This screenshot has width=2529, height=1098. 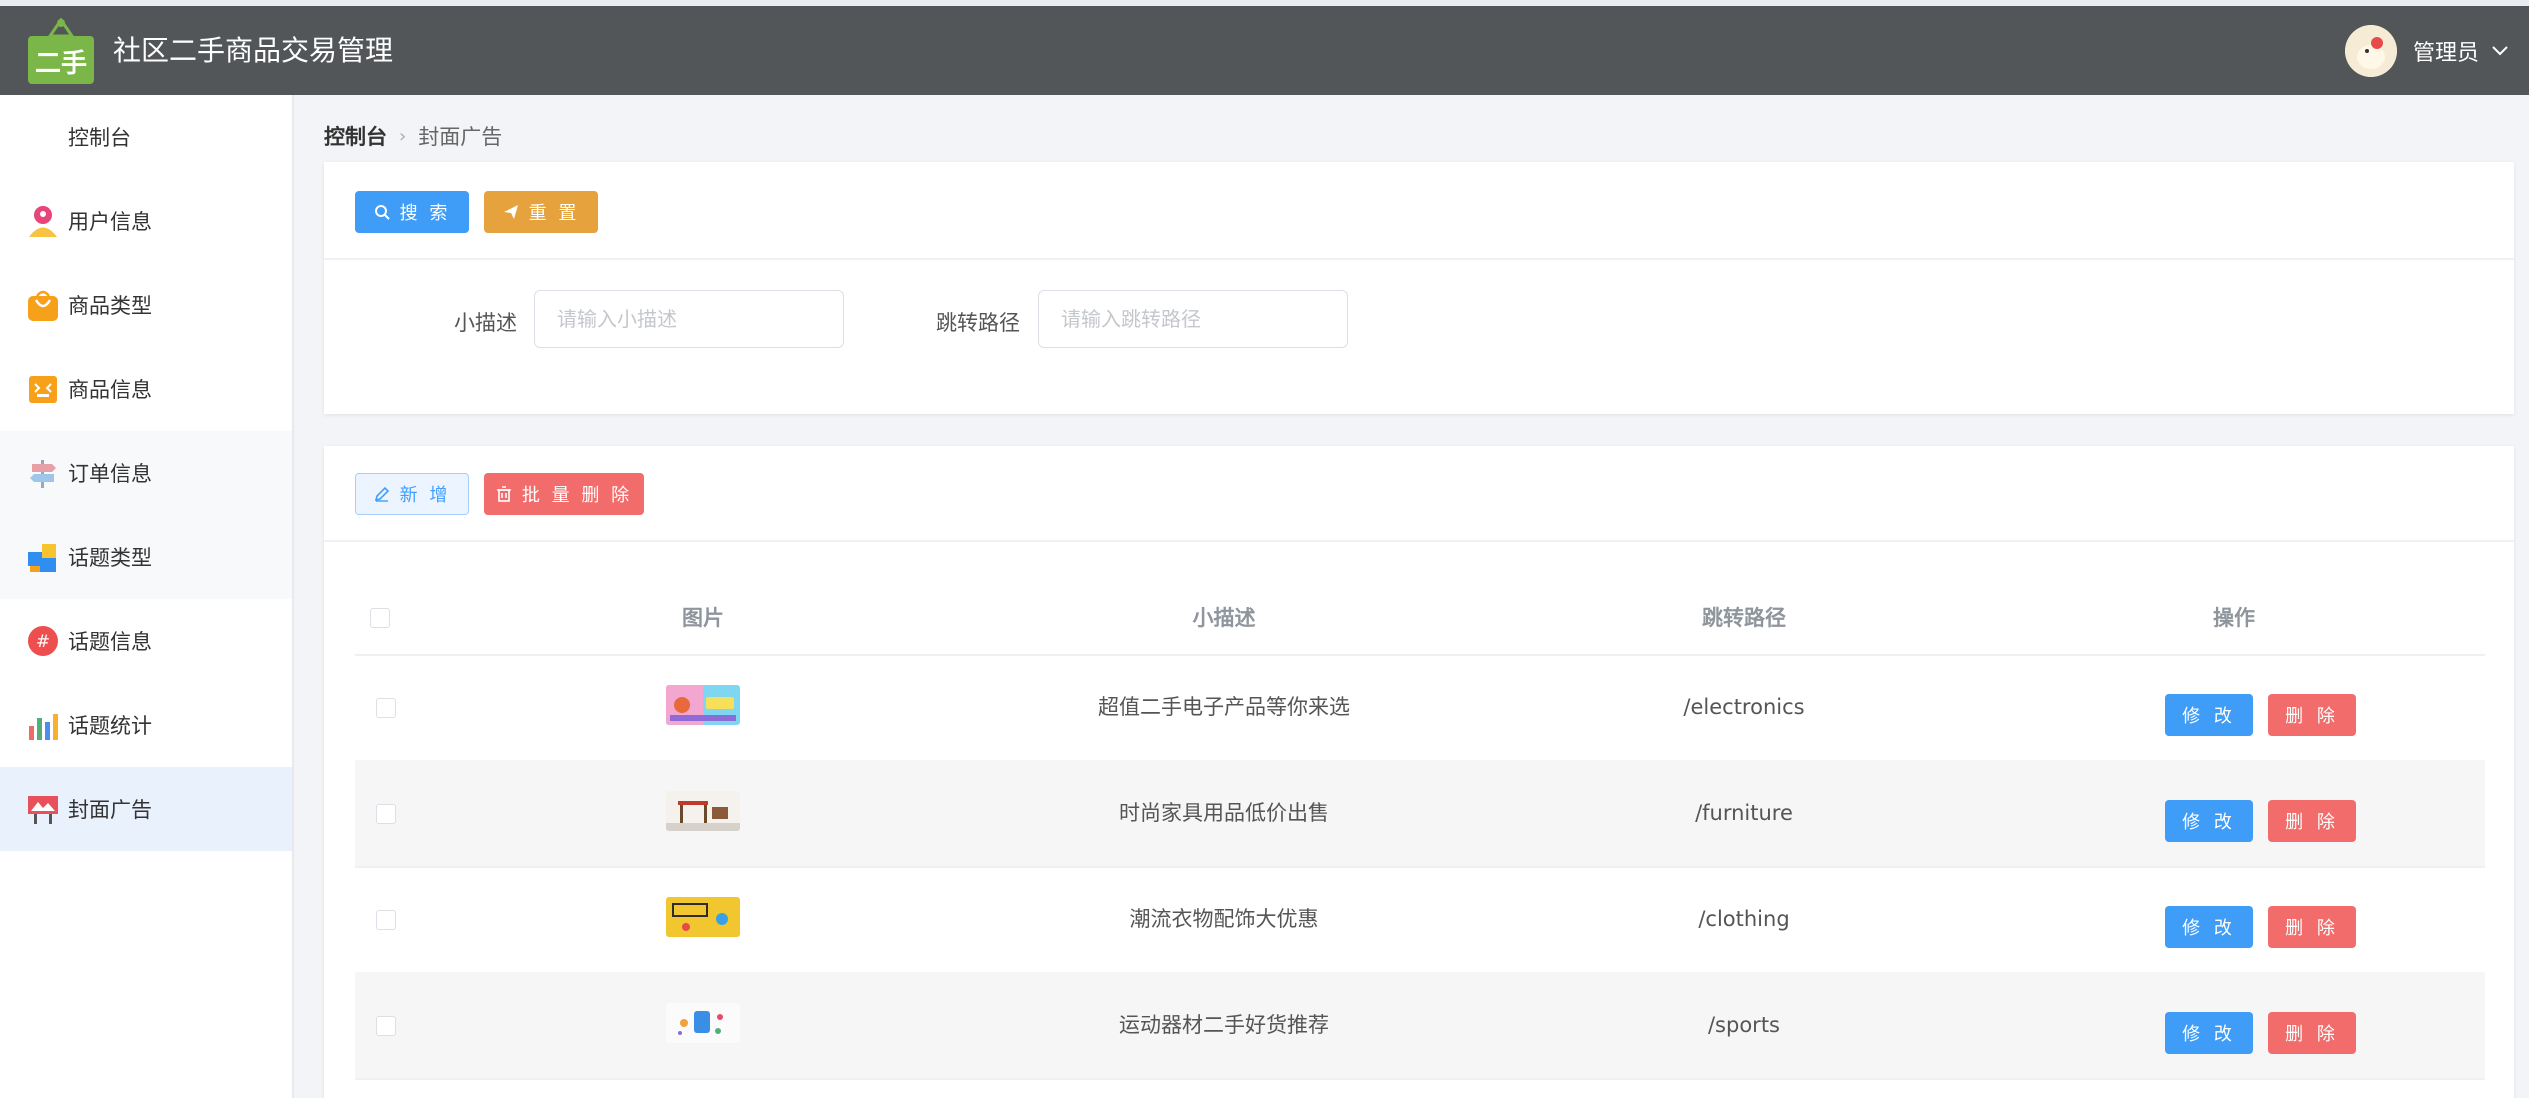 I want to click on table-row: 超值二手电子产品等你来选 /electronics 修 改 删 除, so click(x=1420, y=708).